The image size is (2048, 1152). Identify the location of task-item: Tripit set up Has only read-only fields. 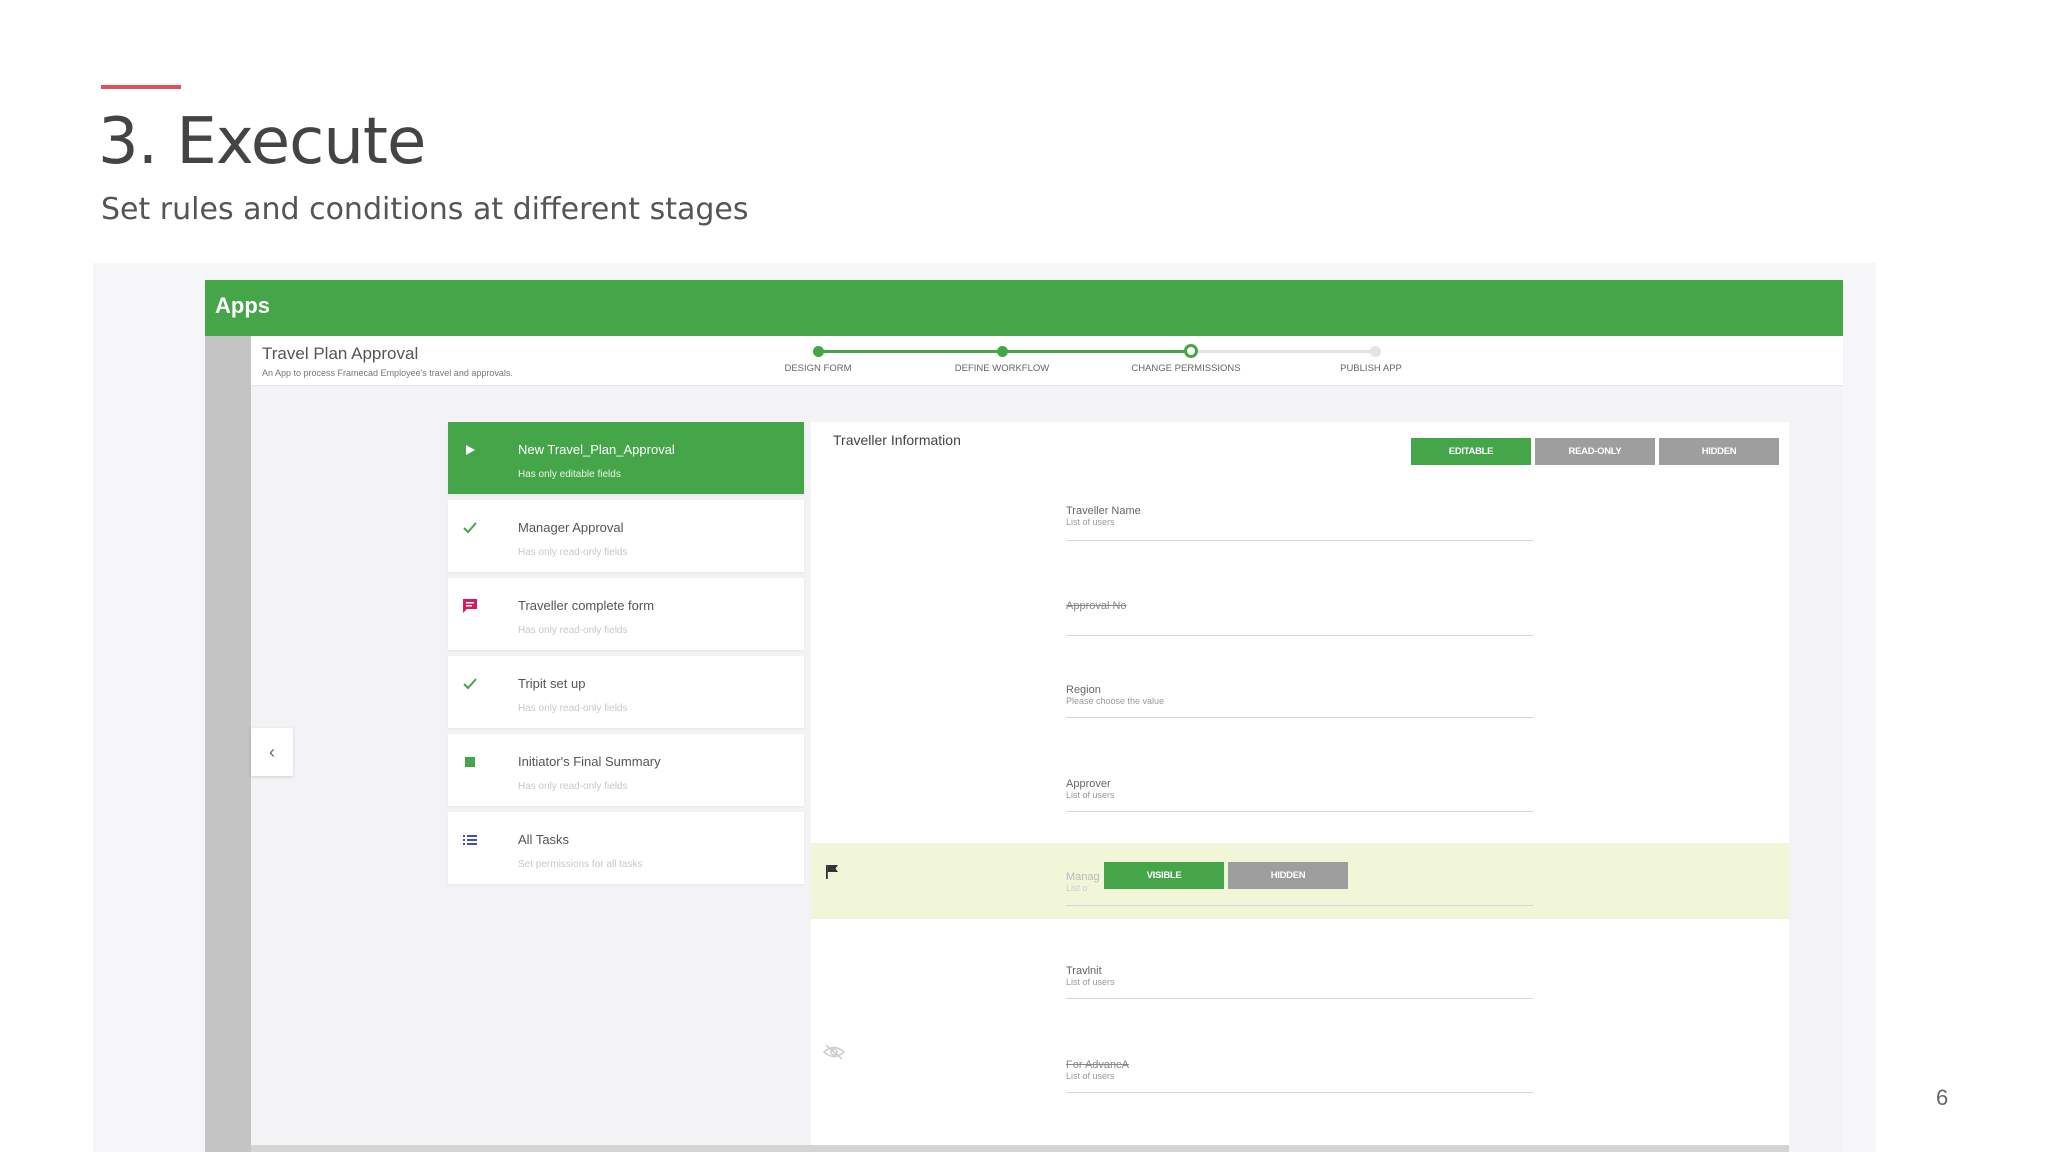
(626, 692).